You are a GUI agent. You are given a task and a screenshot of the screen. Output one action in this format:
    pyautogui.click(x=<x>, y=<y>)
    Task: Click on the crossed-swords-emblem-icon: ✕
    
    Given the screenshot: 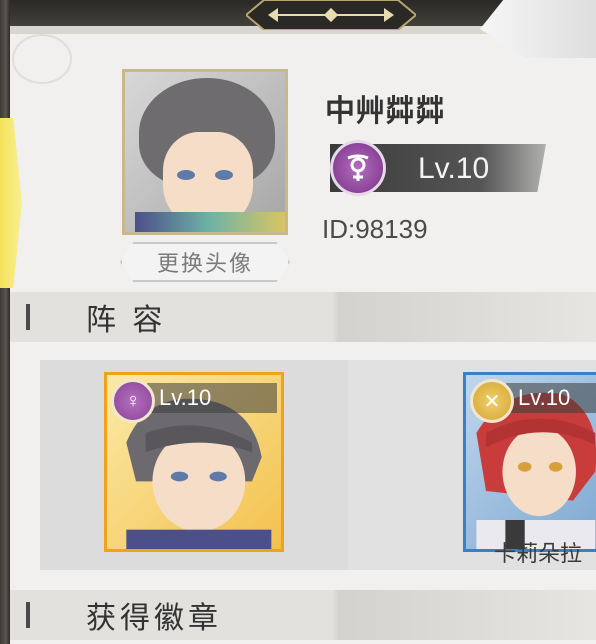 What is the action you would take?
    pyautogui.click(x=492, y=401)
    